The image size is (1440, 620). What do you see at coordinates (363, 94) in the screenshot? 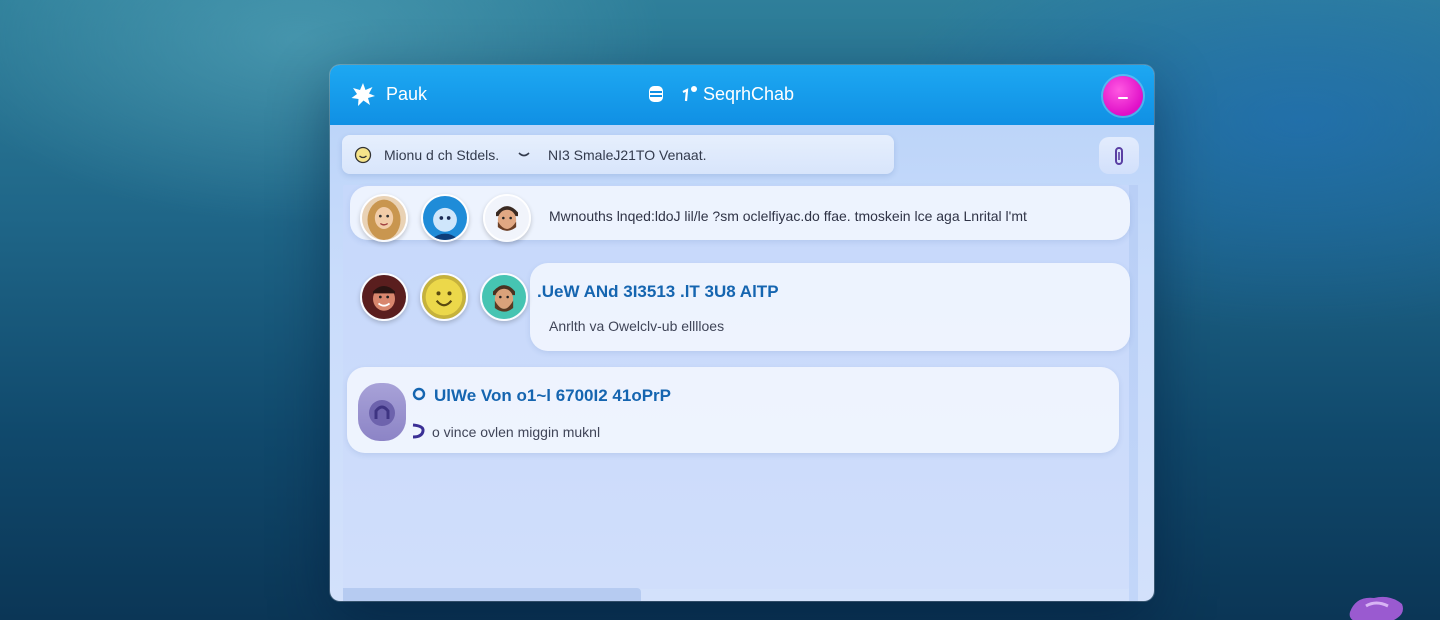
I see `app-logo-icon` at bounding box center [363, 94].